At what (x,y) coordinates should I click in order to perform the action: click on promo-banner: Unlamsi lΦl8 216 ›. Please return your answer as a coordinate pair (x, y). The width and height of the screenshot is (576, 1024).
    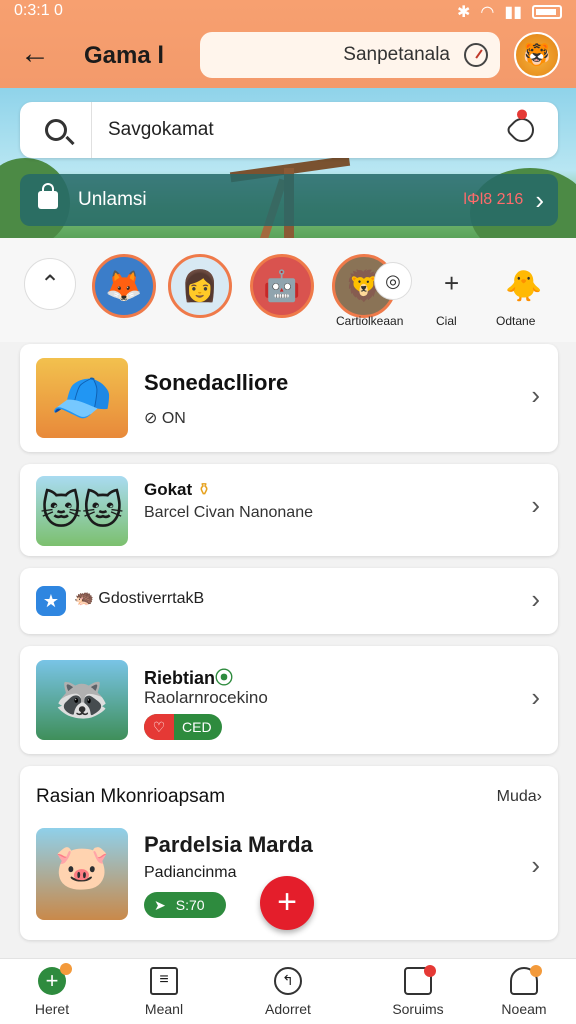
    Looking at the image, I should click on (289, 200).